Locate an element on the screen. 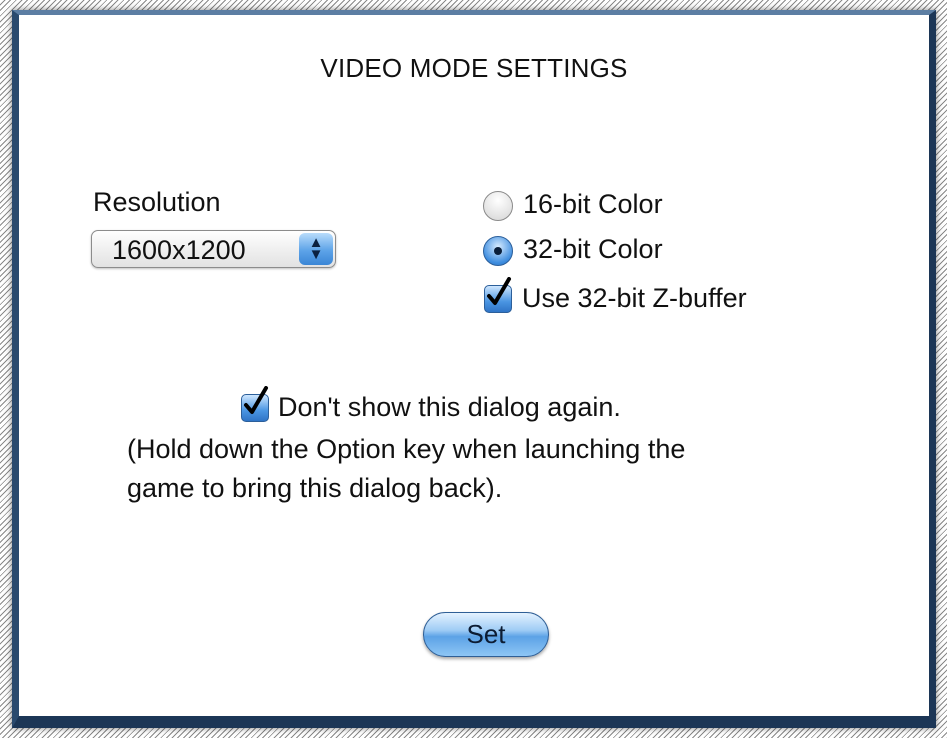 The image size is (947, 738). radio-16bit-color-label: 16-bit Color is located at coordinates (593, 204).